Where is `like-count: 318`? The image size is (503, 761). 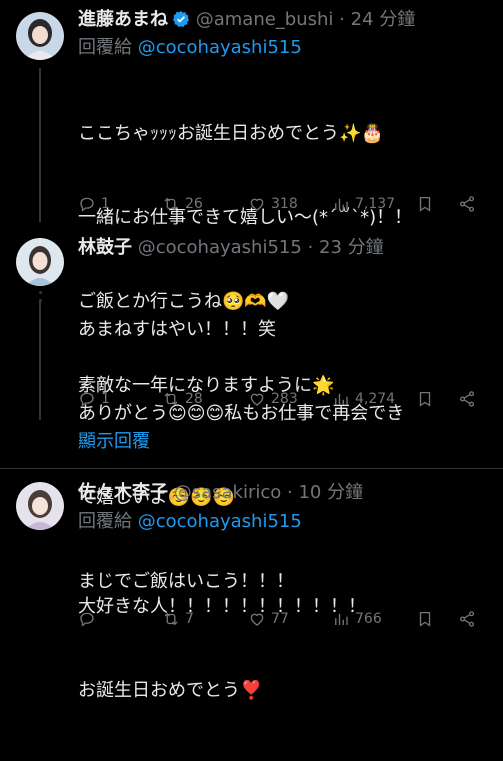 like-count: 318 is located at coordinates (284, 204).